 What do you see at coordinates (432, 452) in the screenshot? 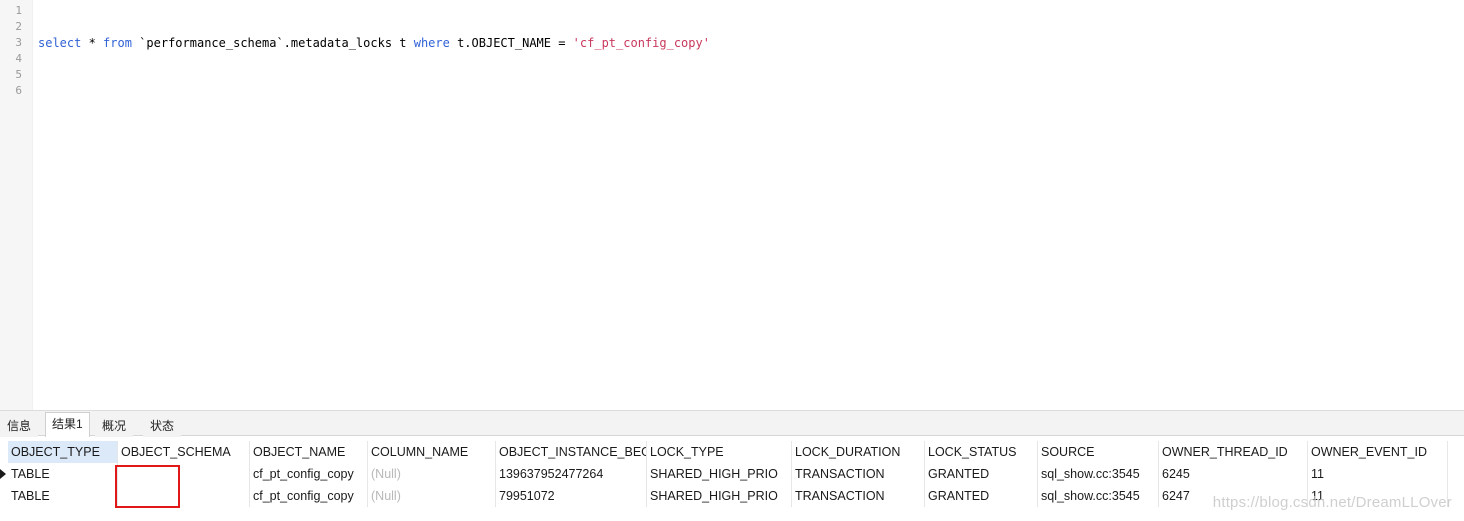
I see `column-header-column-name: COLUMN_NAME` at bounding box center [432, 452].